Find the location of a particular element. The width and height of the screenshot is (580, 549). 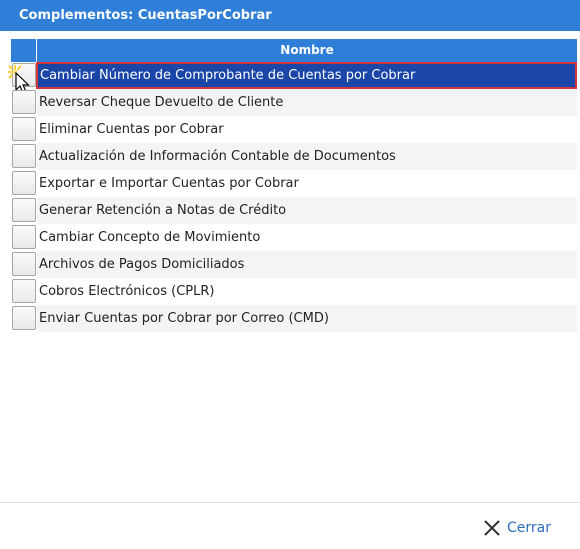

row-name-cell: Cobros Electrónicos (CPLR) is located at coordinates (307, 291).